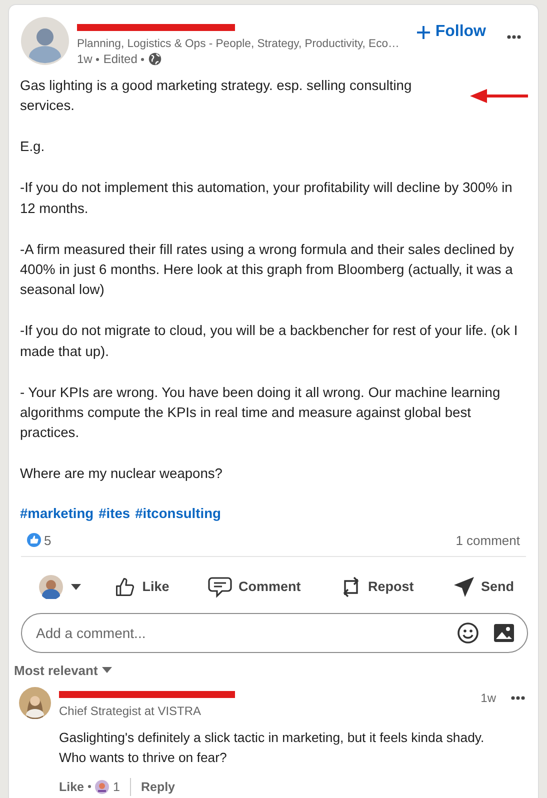 The height and width of the screenshot is (798, 547). I want to click on post-text: -A firm measured their fill rates using a wrong formula and their sales declined by 400% in just 6 months. Here look at this graph from Bloomberg (actually, it was a seasonal low), so click(267, 270).